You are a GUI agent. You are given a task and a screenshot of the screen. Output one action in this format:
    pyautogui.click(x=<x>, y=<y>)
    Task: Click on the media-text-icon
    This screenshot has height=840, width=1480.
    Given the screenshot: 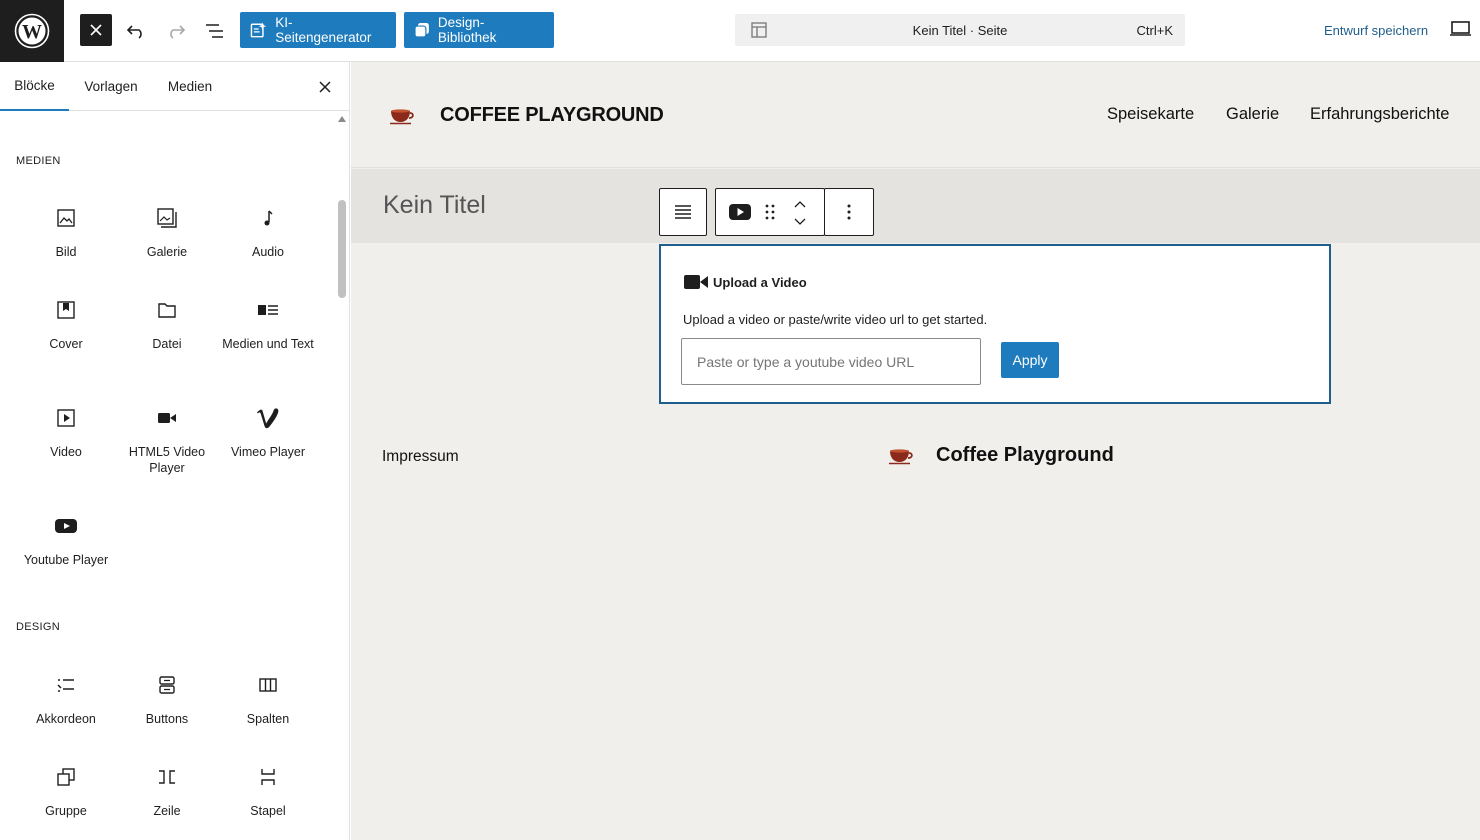 What is the action you would take?
    pyautogui.click(x=268, y=310)
    